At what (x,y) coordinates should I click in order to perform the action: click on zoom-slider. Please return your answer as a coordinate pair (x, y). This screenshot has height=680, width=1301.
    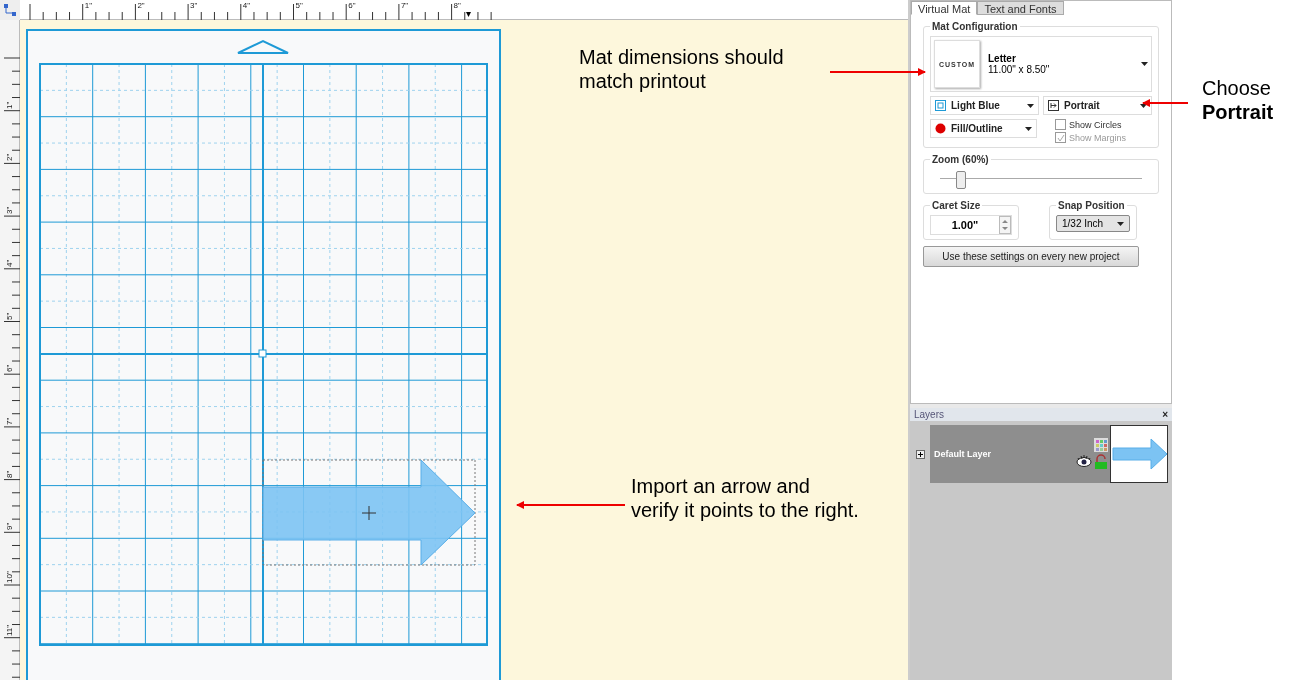
    Looking at the image, I should click on (1041, 179).